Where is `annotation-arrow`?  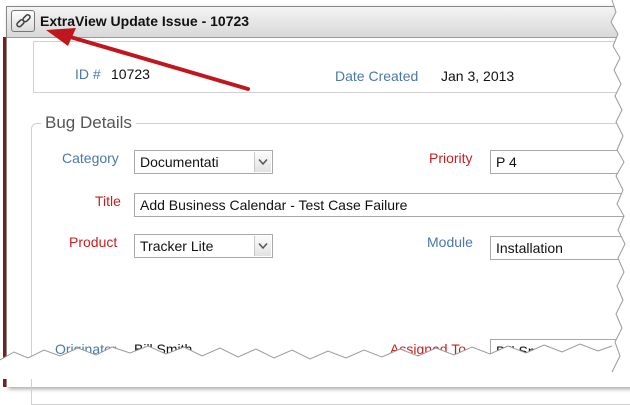
annotation-arrow is located at coordinates (148, 59).